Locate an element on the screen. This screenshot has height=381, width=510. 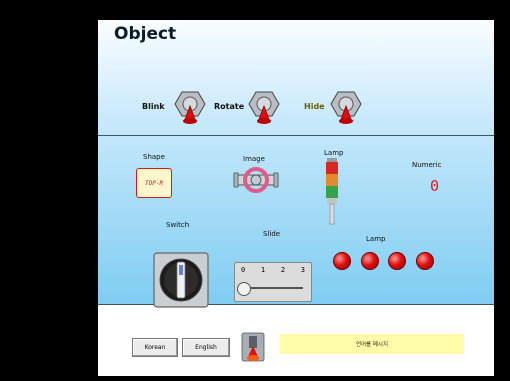
slide-label: Slide is located at coordinates (272, 234).